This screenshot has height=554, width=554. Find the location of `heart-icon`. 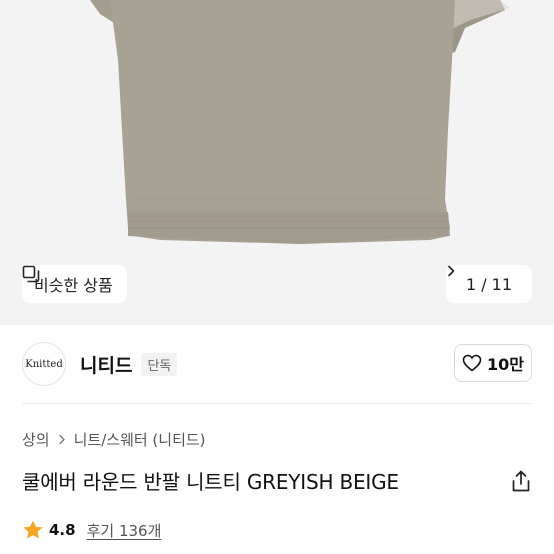

heart-icon is located at coordinates (472, 363).